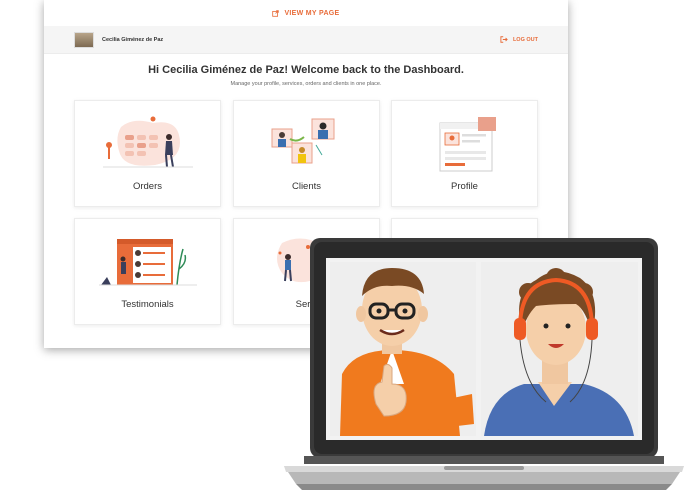  I want to click on logout-icon, so click(504, 39).